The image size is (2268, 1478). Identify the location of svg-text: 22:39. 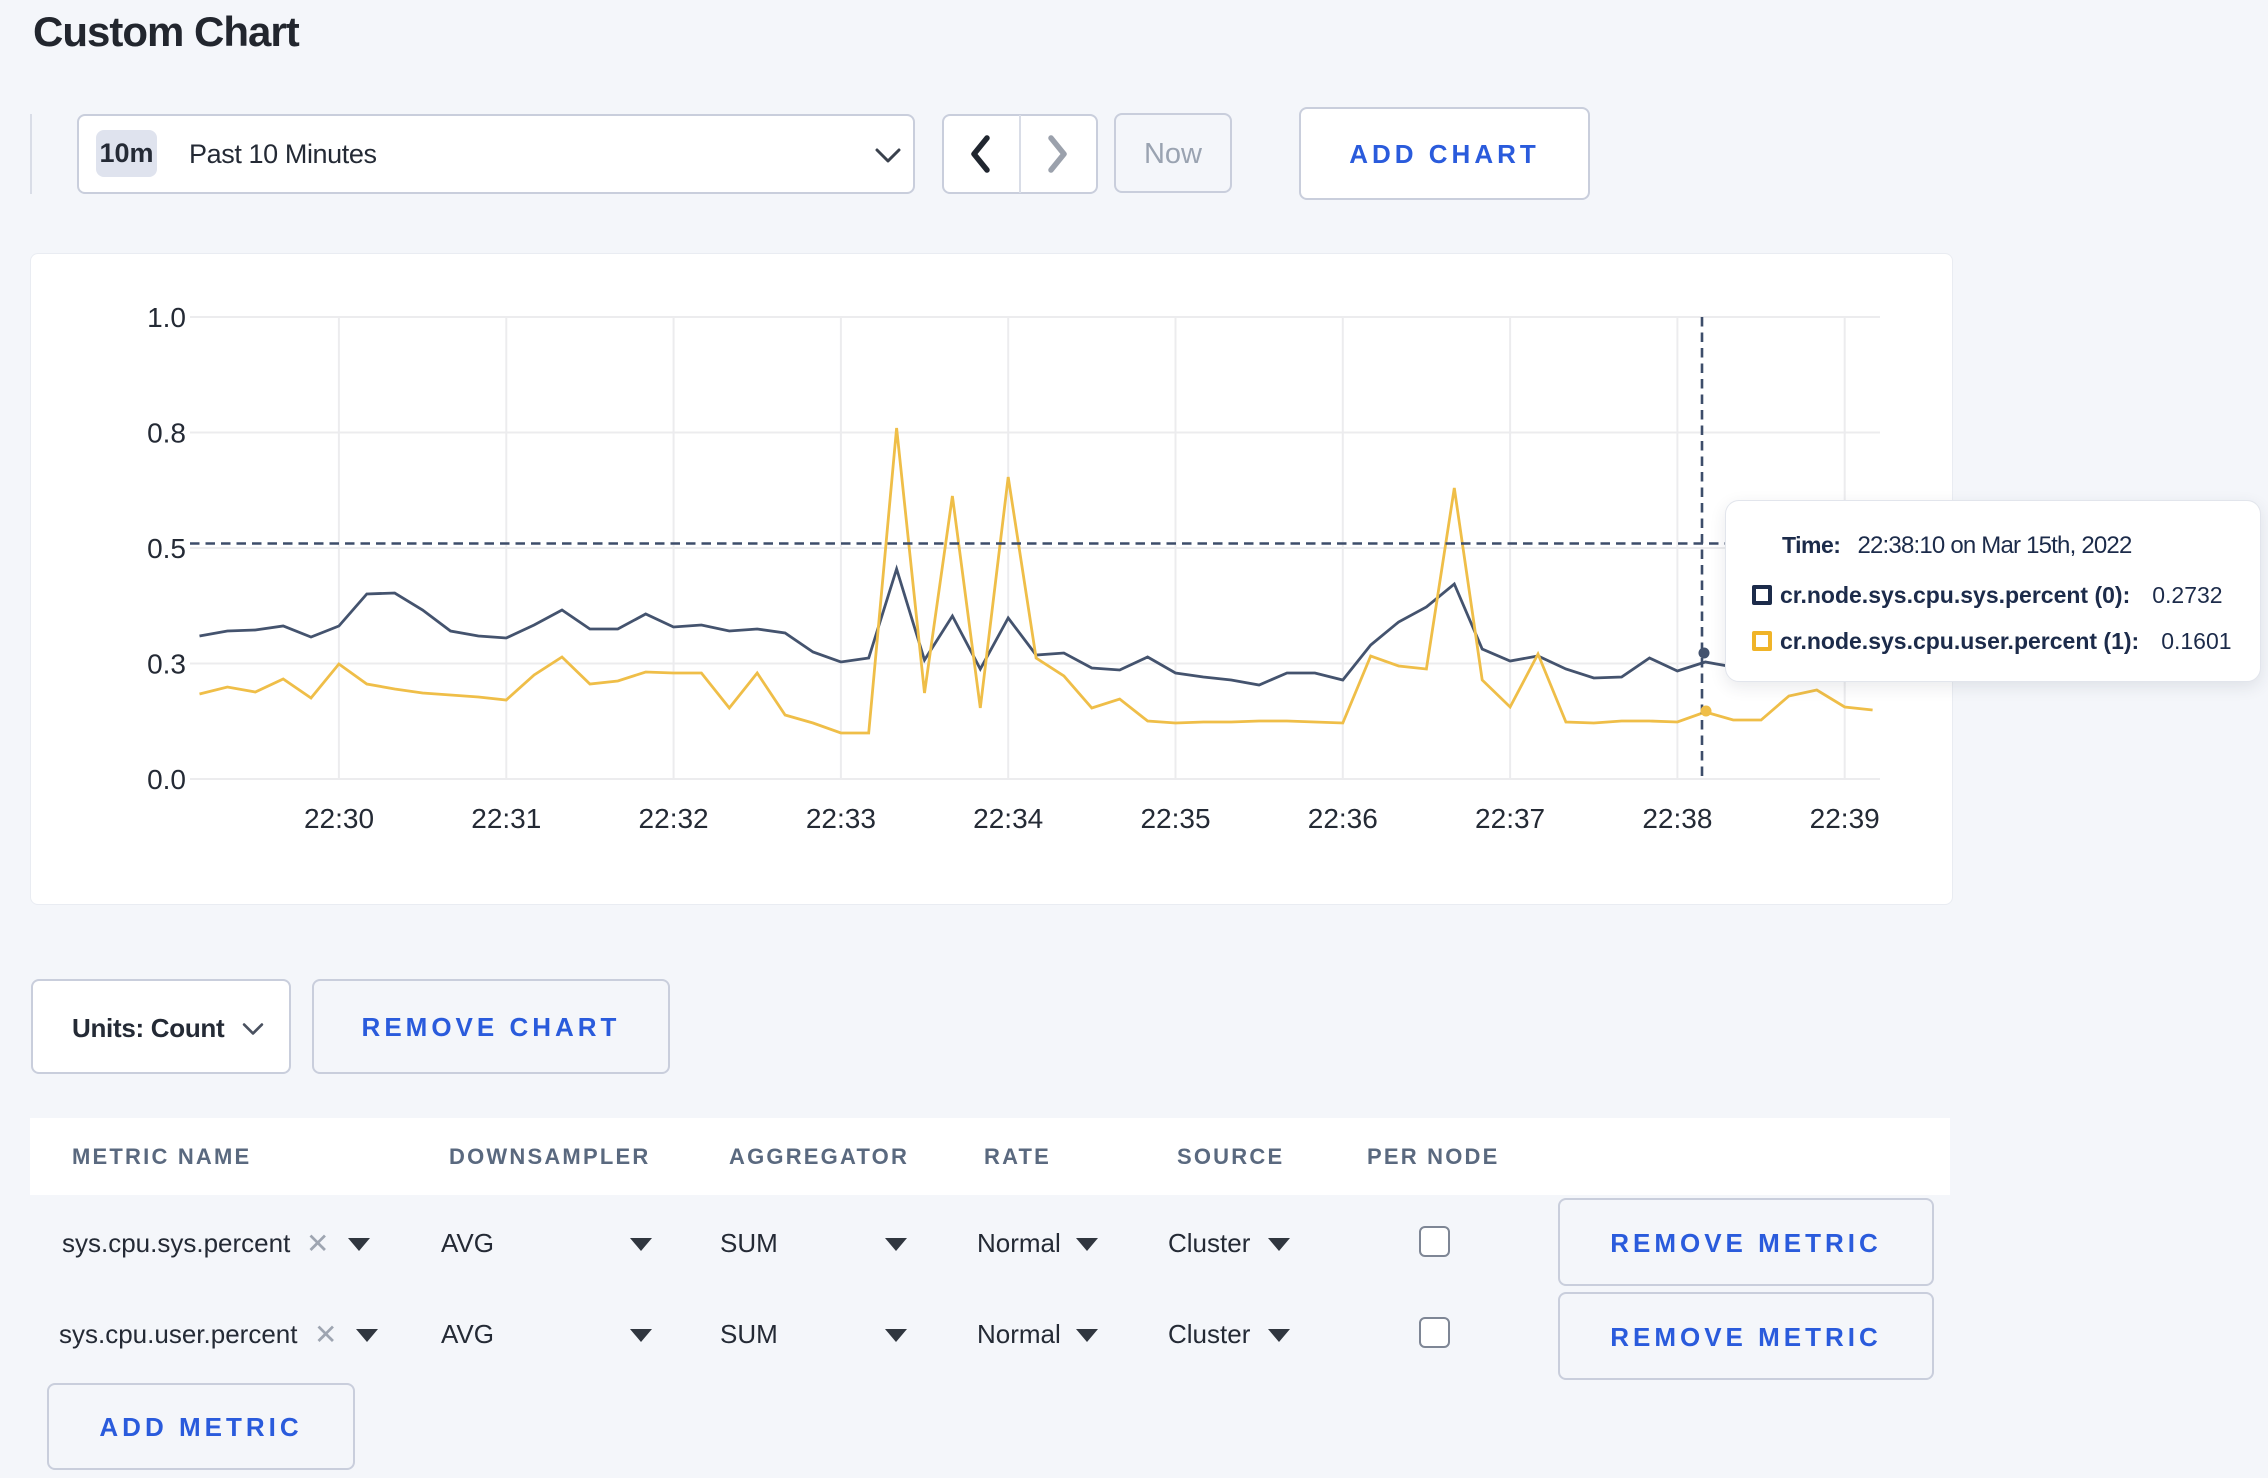
(1845, 818).